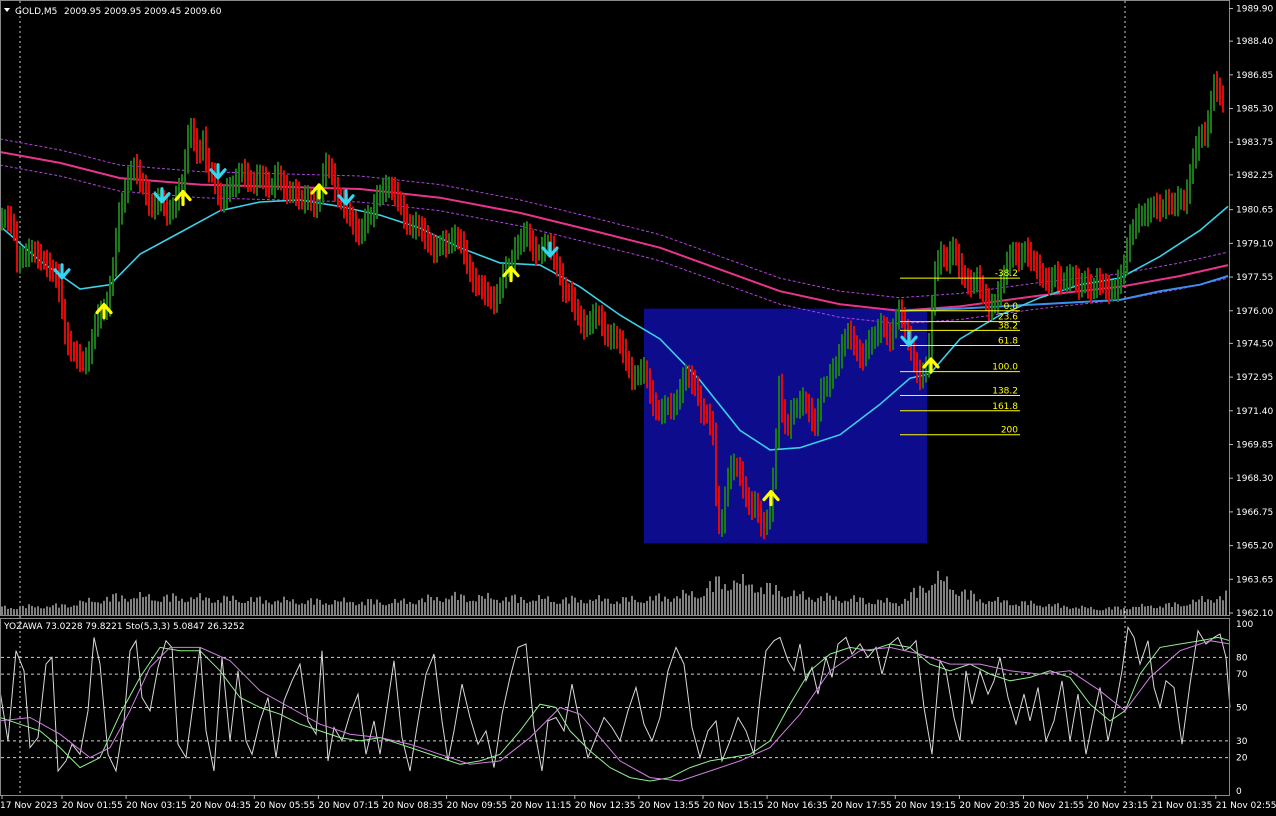 The width and height of the screenshot is (1276, 816). What do you see at coordinates (1239, 792) in the screenshot?
I see `osc-axis-label: 0` at bounding box center [1239, 792].